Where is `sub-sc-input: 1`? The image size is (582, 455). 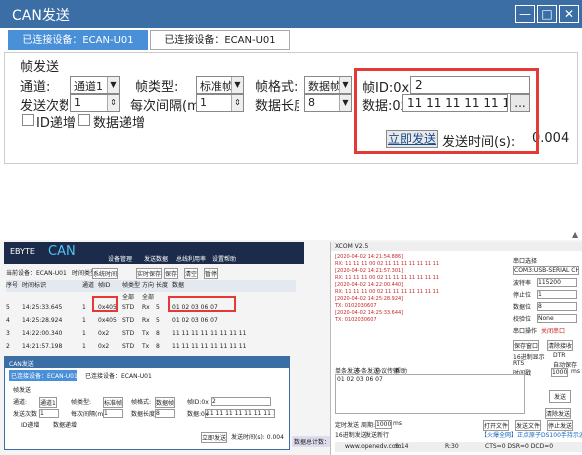 sub-sc-input: 1 is located at coordinates (49, 413).